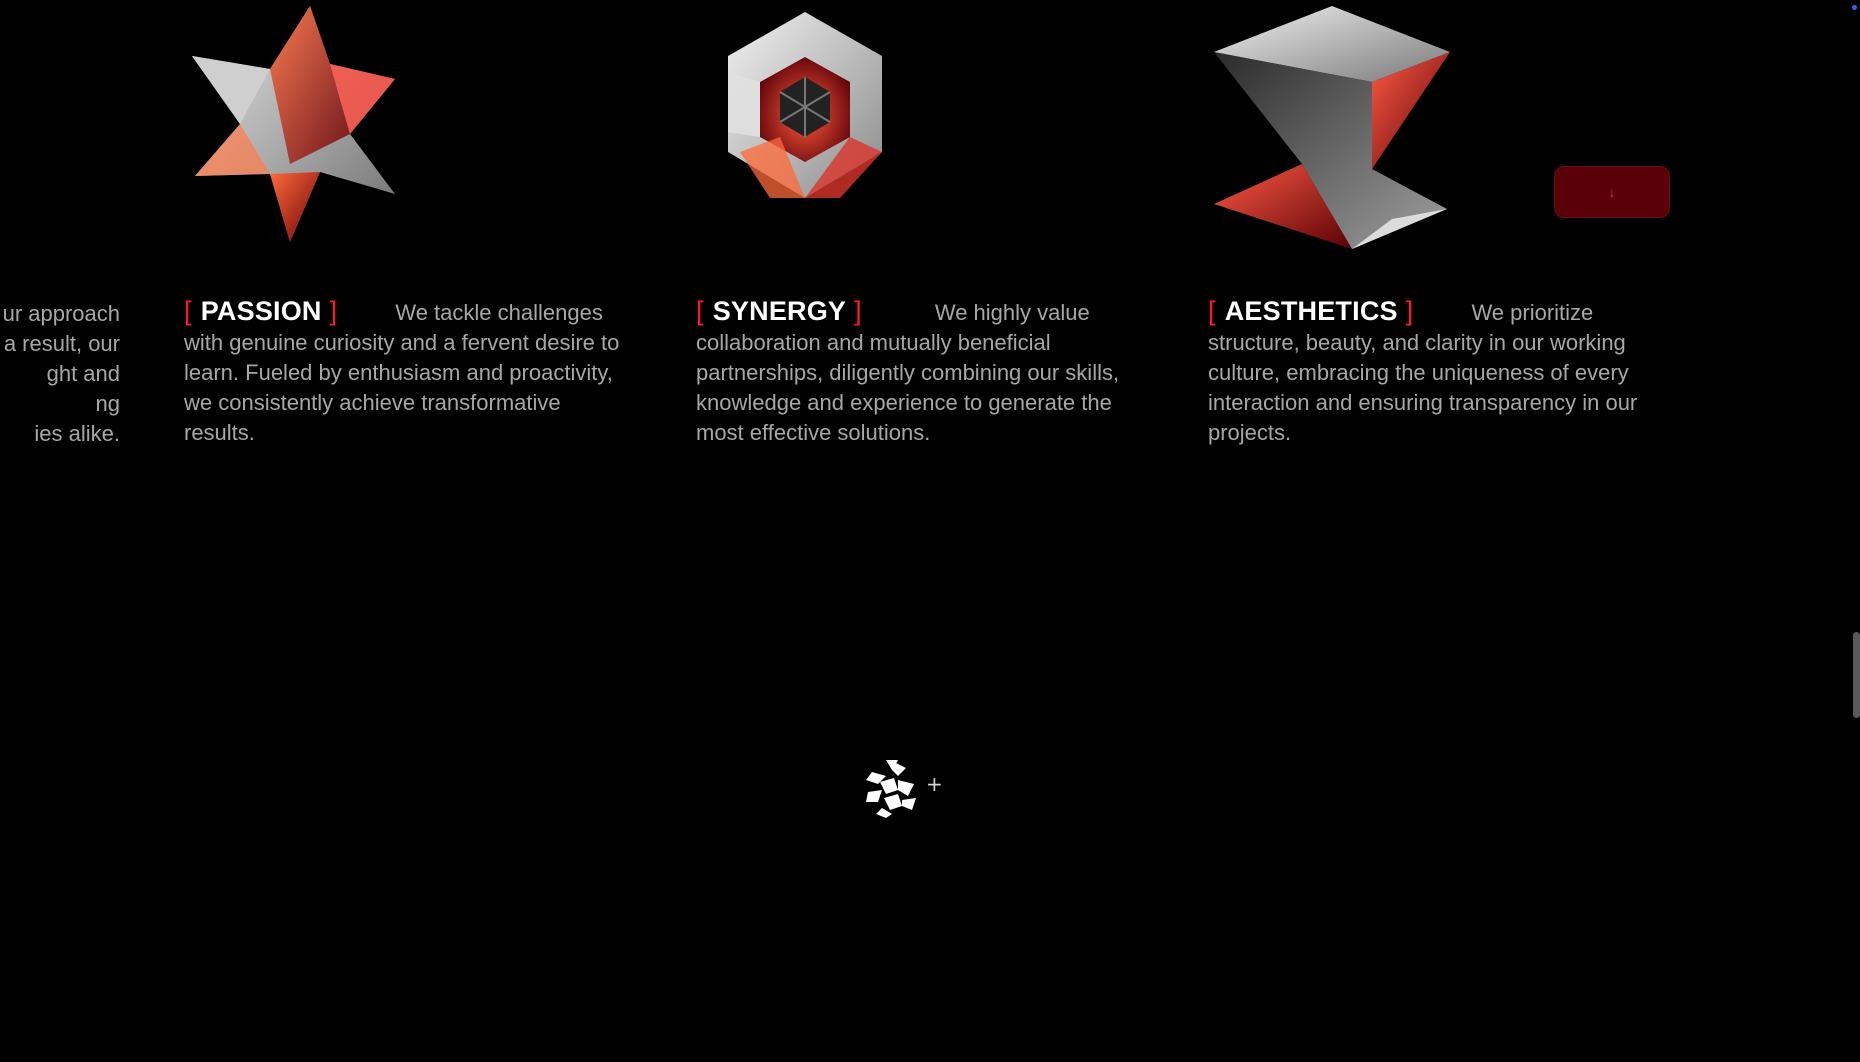 This screenshot has width=1860, height=1062. I want to click on value-title: PASSION, so click(261, 311).